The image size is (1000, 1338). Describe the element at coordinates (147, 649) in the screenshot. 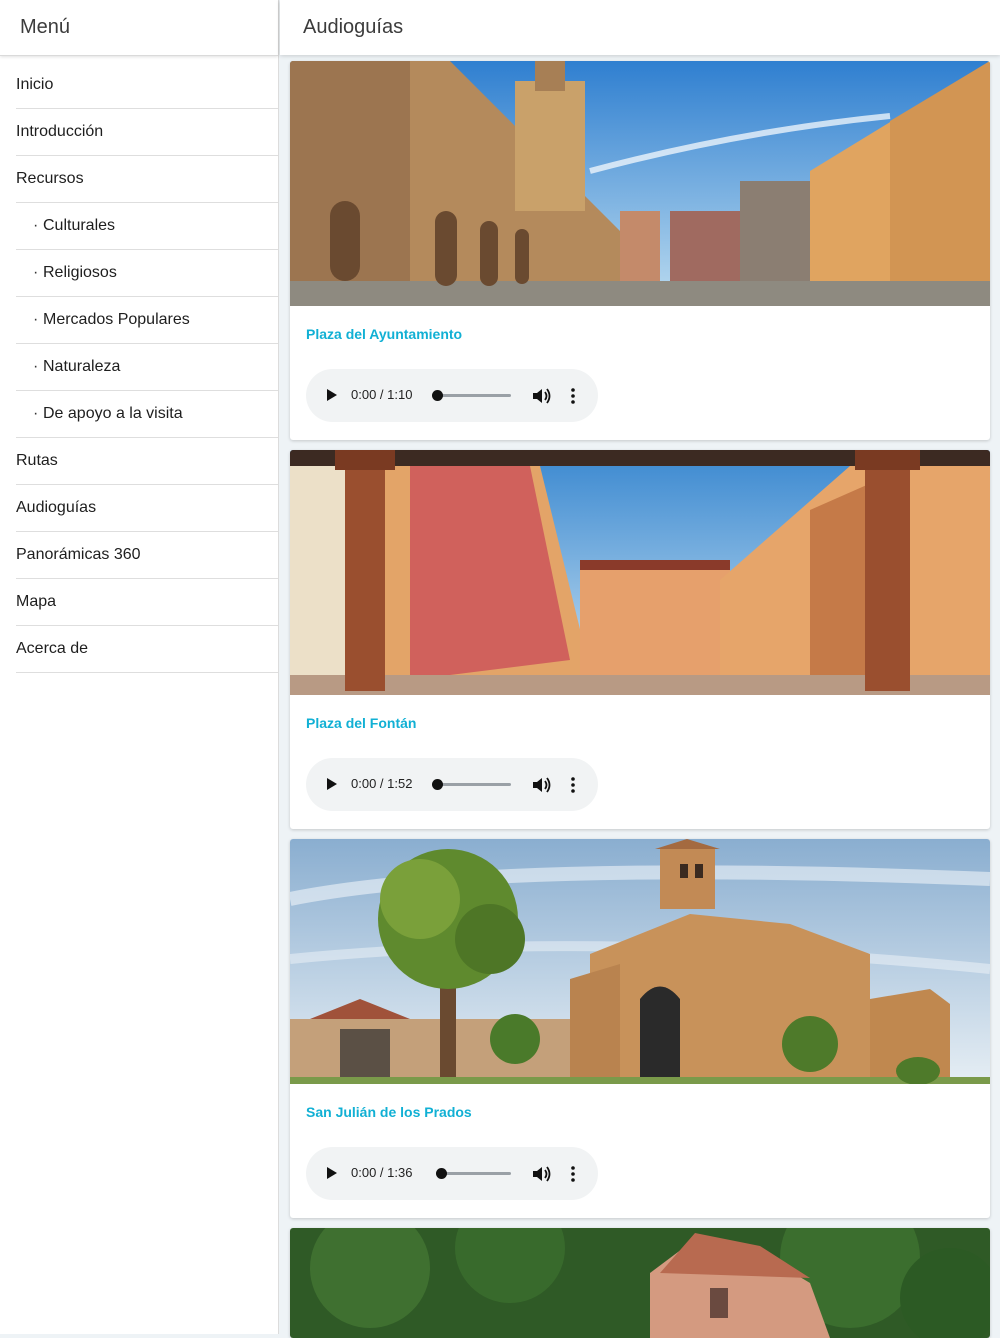

I see `sidebar-item-acerca-de: Acerca de` at that location.